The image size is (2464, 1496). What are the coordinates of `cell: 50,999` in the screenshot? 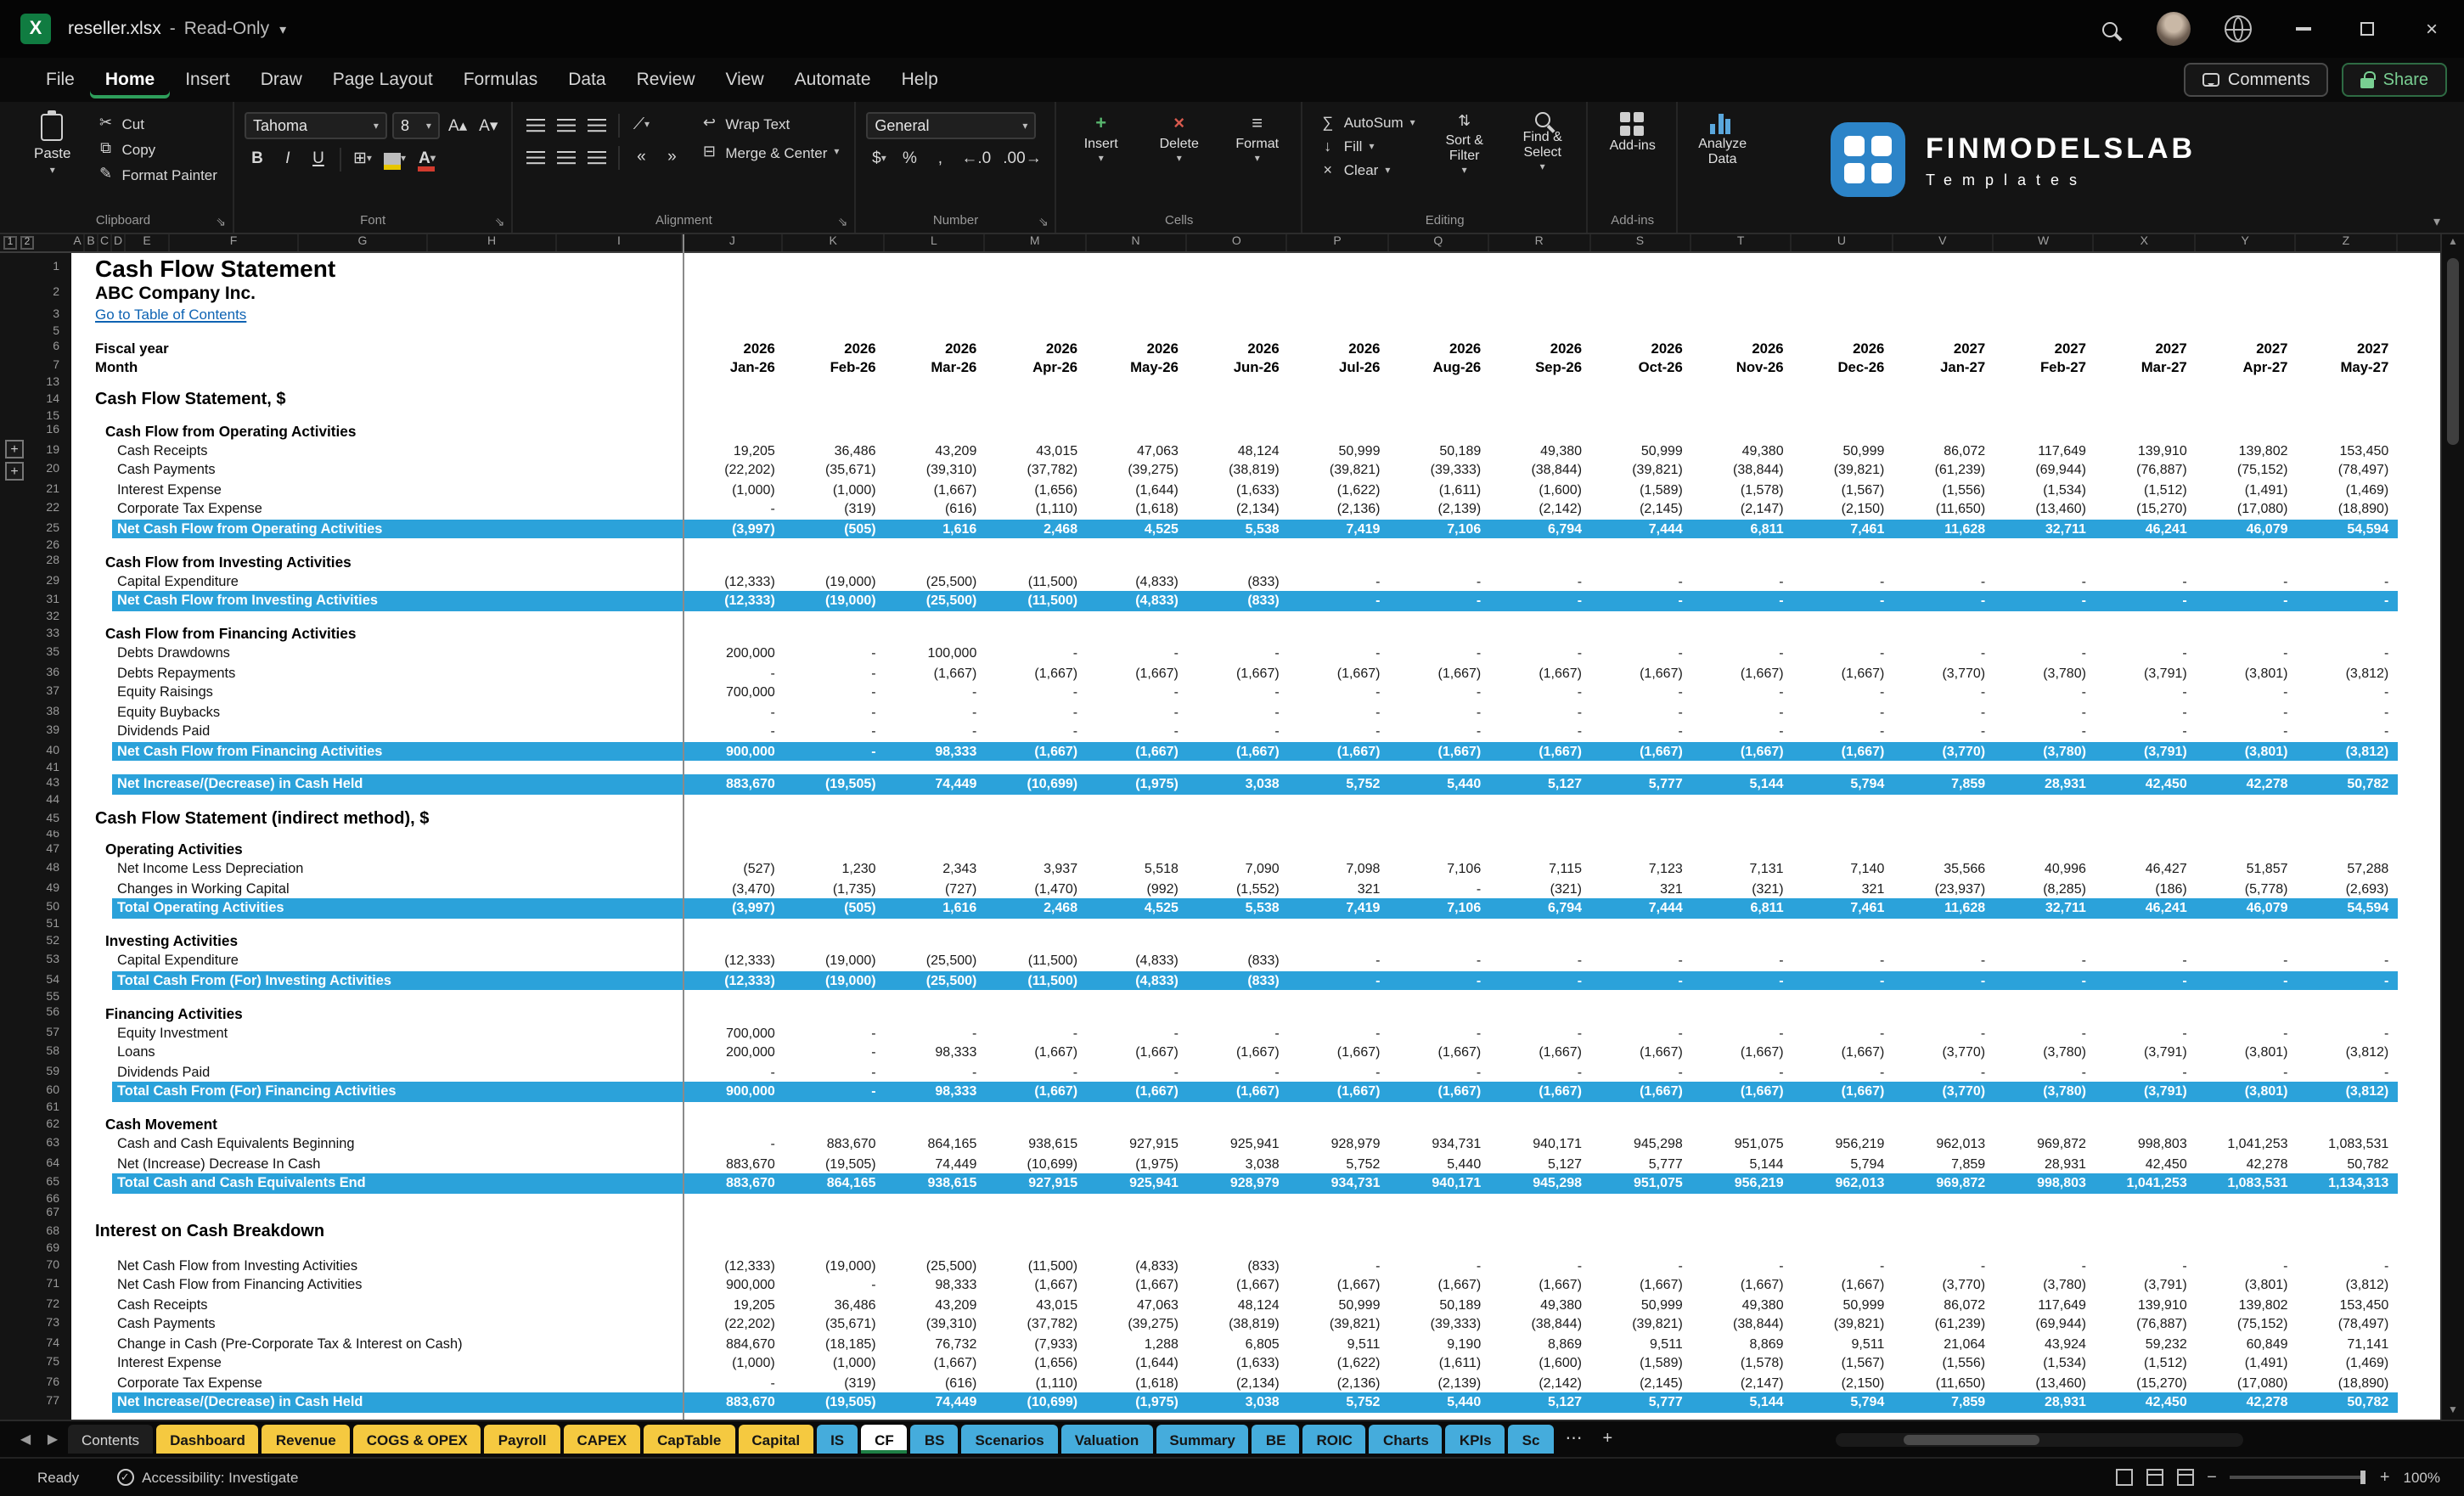 It's located at (1842, 1305).